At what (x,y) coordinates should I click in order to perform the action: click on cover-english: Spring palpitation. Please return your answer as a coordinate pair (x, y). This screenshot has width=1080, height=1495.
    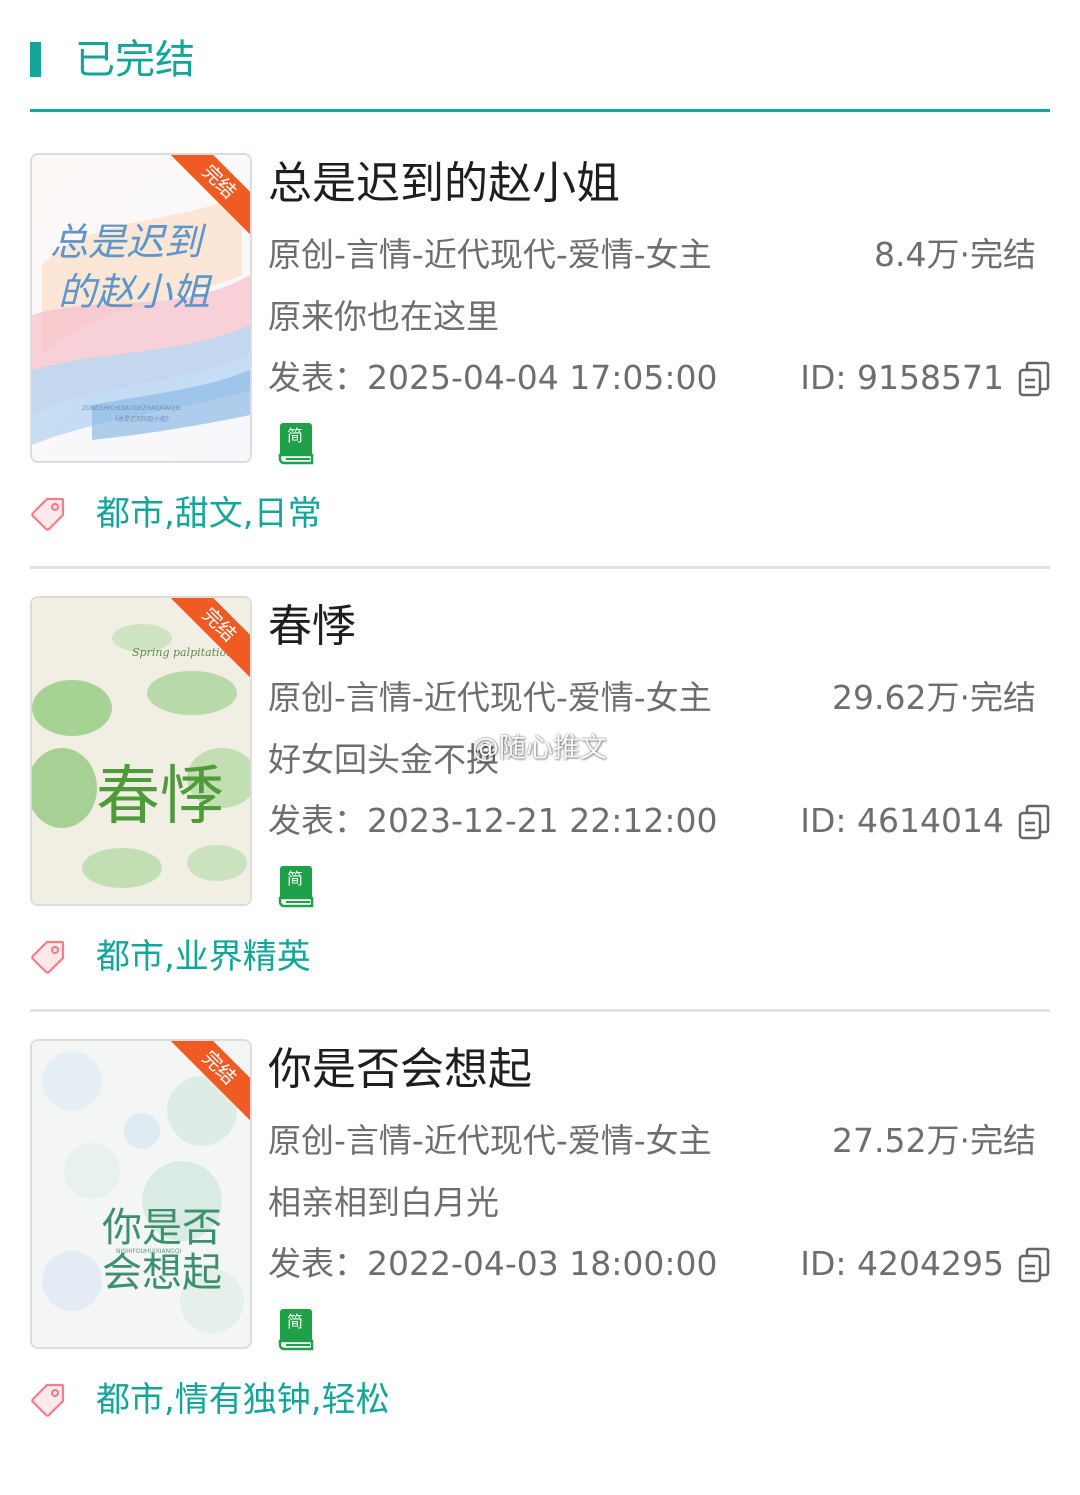
    Looking at the image, I should click on (182, 652).